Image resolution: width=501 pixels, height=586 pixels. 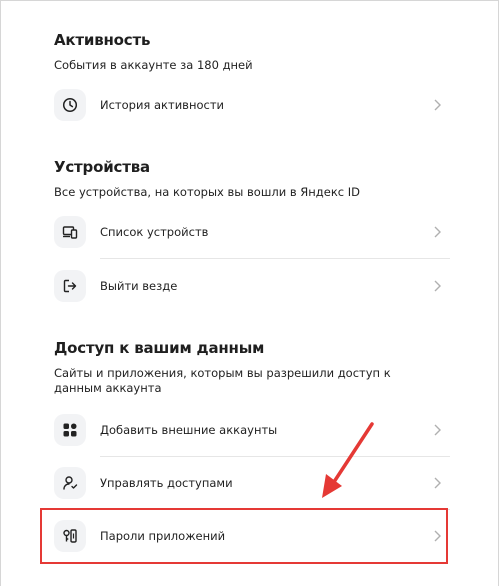 I want to click on data-access-title: Доступ к вашим данным, so click(x=159, y=348).